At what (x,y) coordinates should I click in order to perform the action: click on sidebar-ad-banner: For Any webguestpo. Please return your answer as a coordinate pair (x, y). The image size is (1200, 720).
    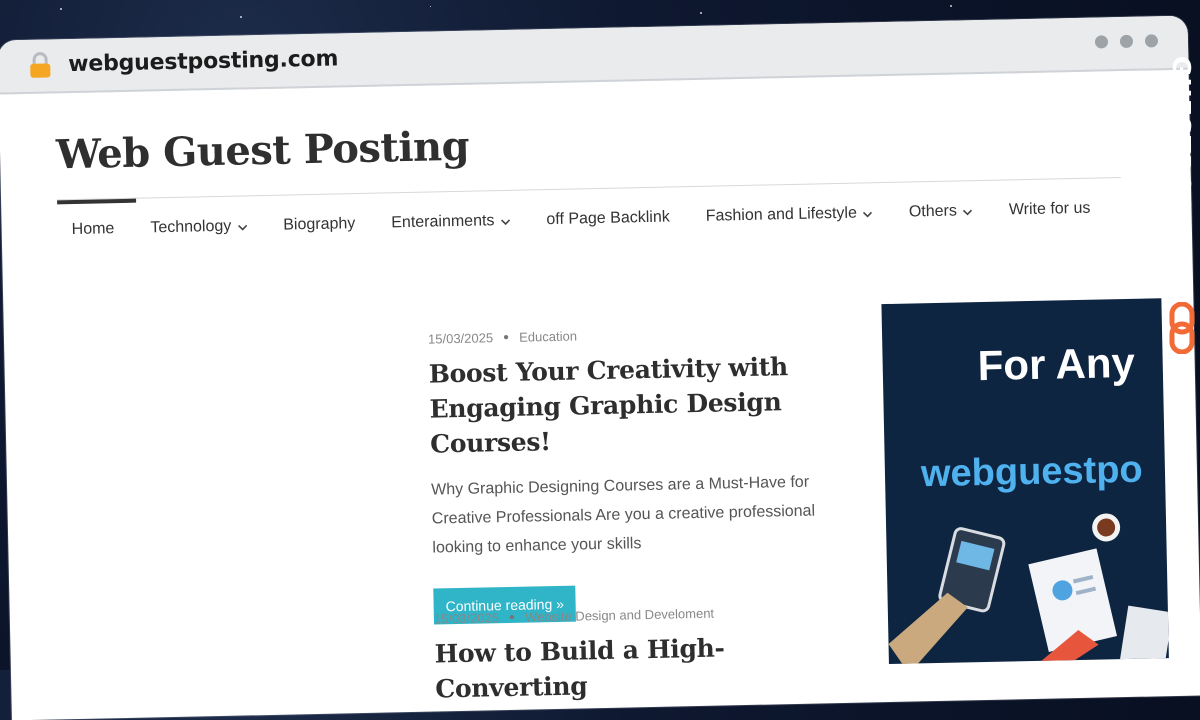
    Looking at the image, I should click on (1025, 481).